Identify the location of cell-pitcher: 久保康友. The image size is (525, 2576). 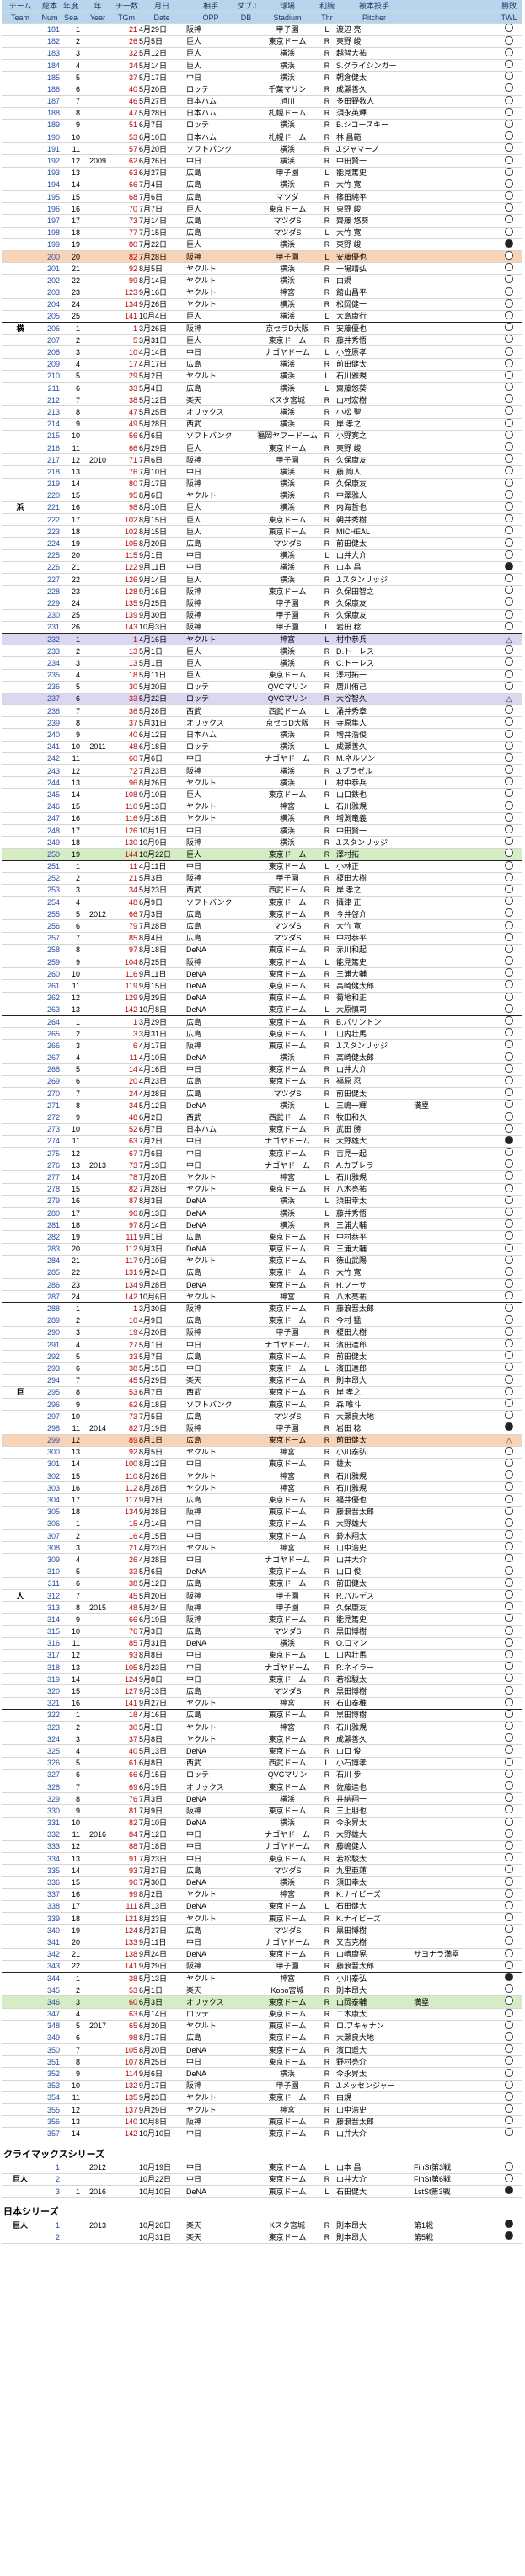
(374, 603).